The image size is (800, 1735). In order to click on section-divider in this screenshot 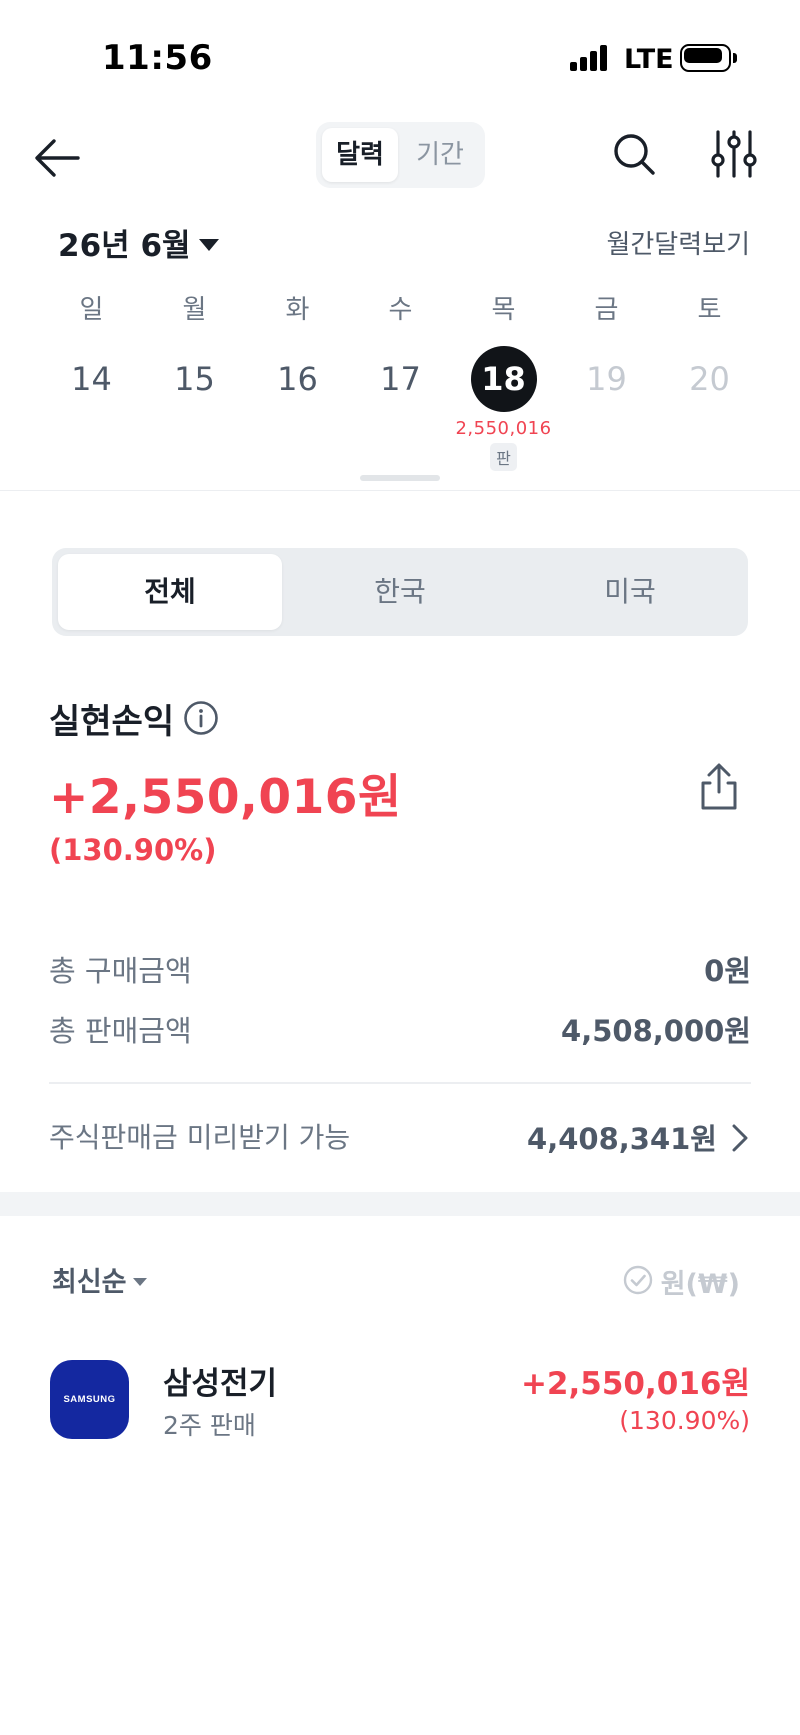, I will do `click(400, 1204)`.